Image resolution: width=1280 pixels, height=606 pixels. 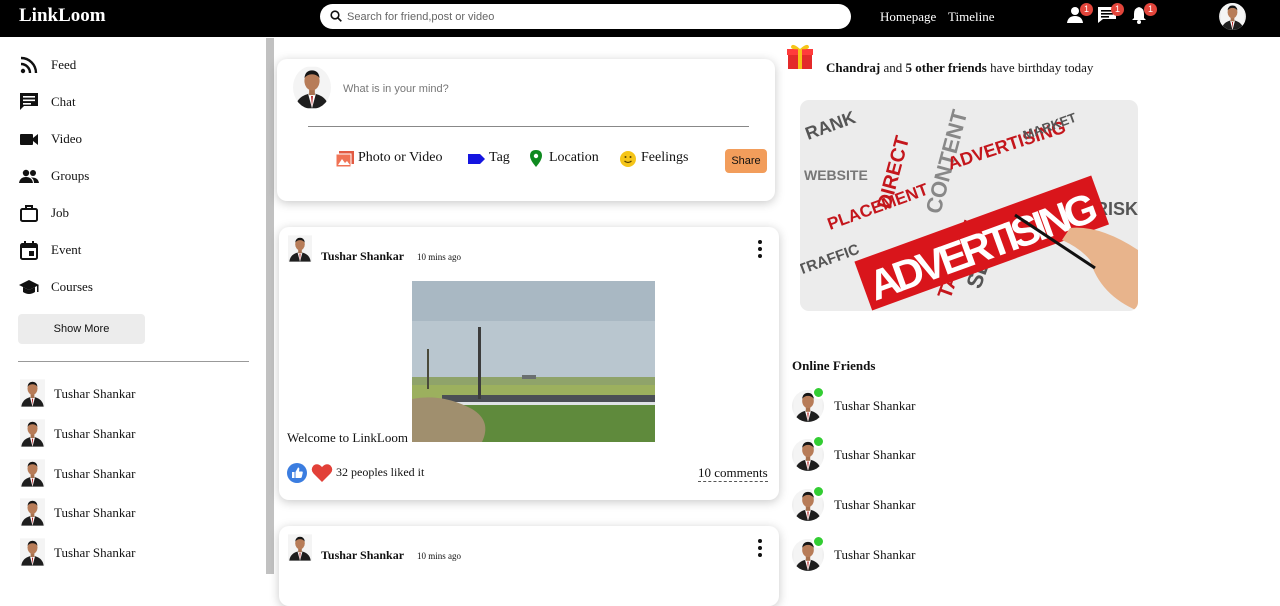 What do you see at coordinates (628, 159) in the screenshot?
I see `smiley-icon` at bounding box center [628, 159].